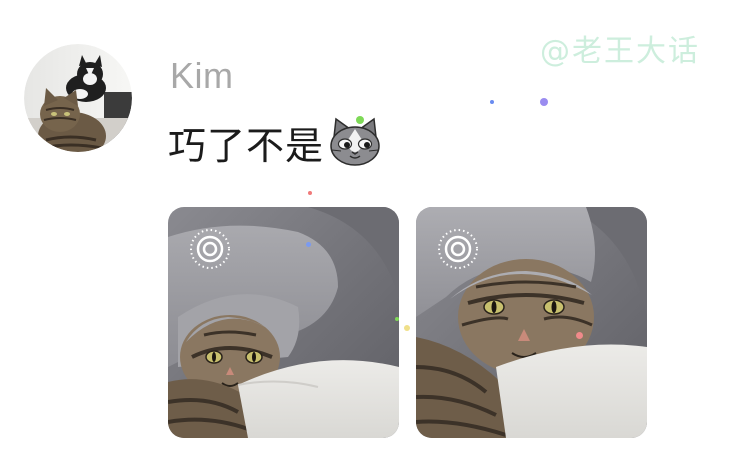  What do you see at coordinates (78, 98) in the screenshot?
I see `avatar` at bounding box center [78, 98].